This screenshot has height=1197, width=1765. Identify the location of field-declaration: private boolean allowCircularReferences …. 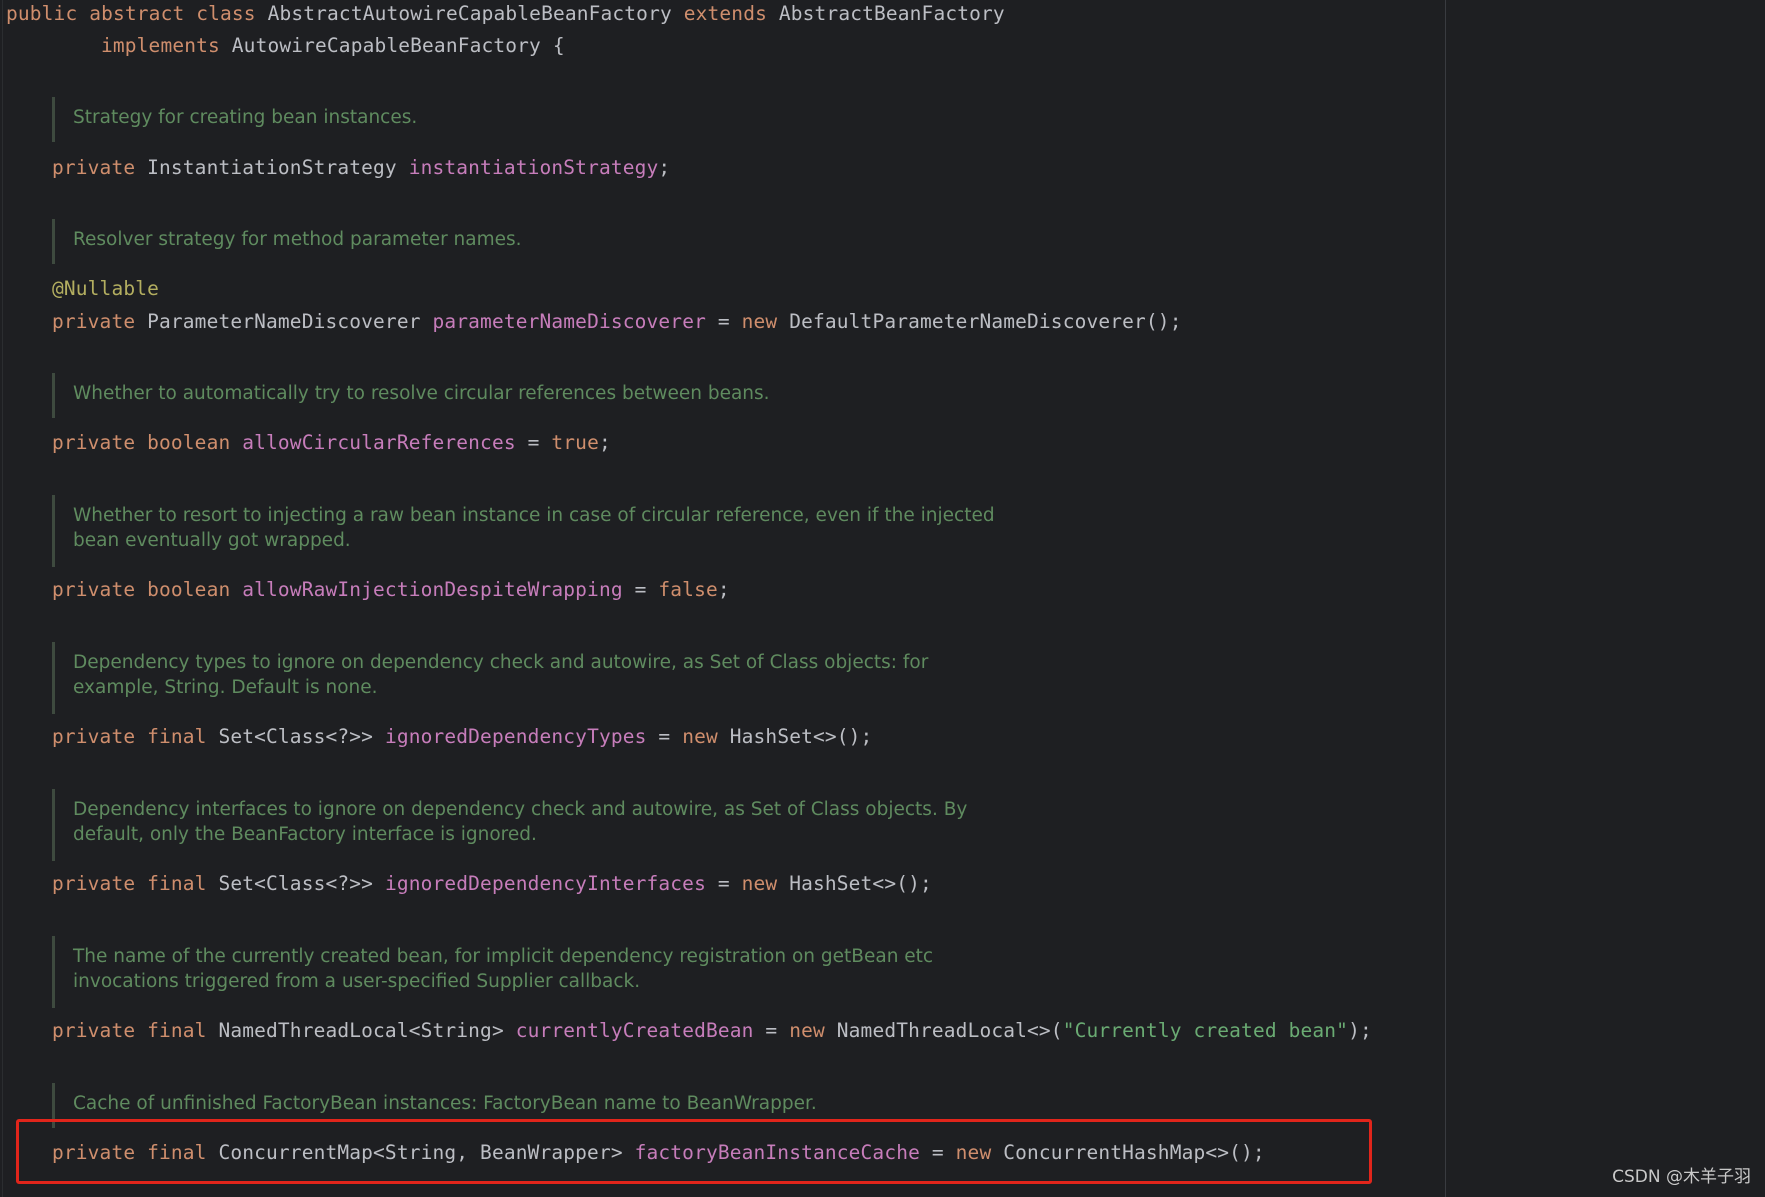
(331, 443).